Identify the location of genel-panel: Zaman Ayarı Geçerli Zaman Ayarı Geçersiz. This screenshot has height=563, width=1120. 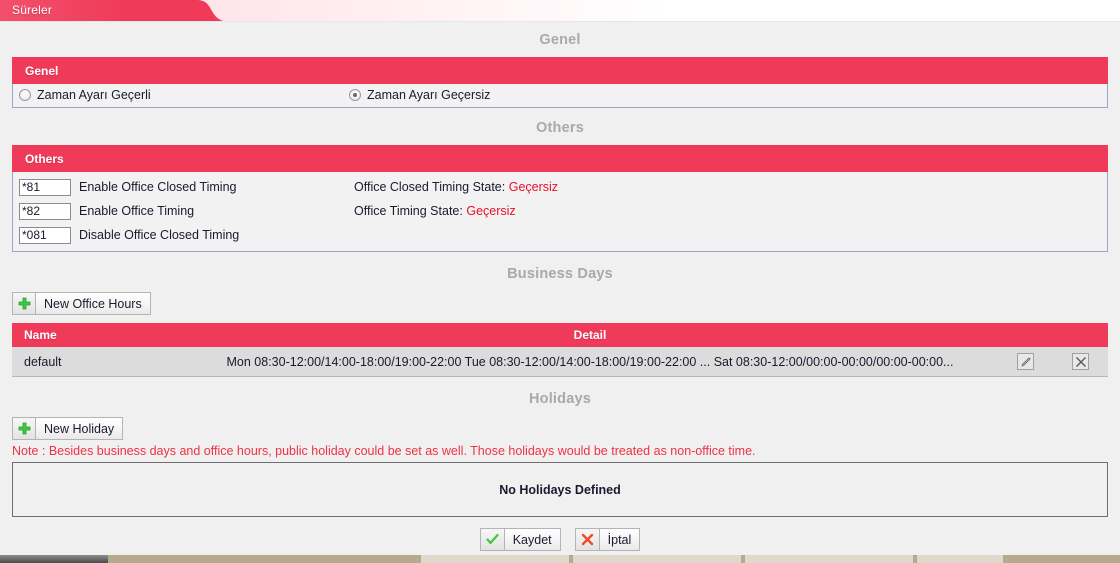
(560, 96).